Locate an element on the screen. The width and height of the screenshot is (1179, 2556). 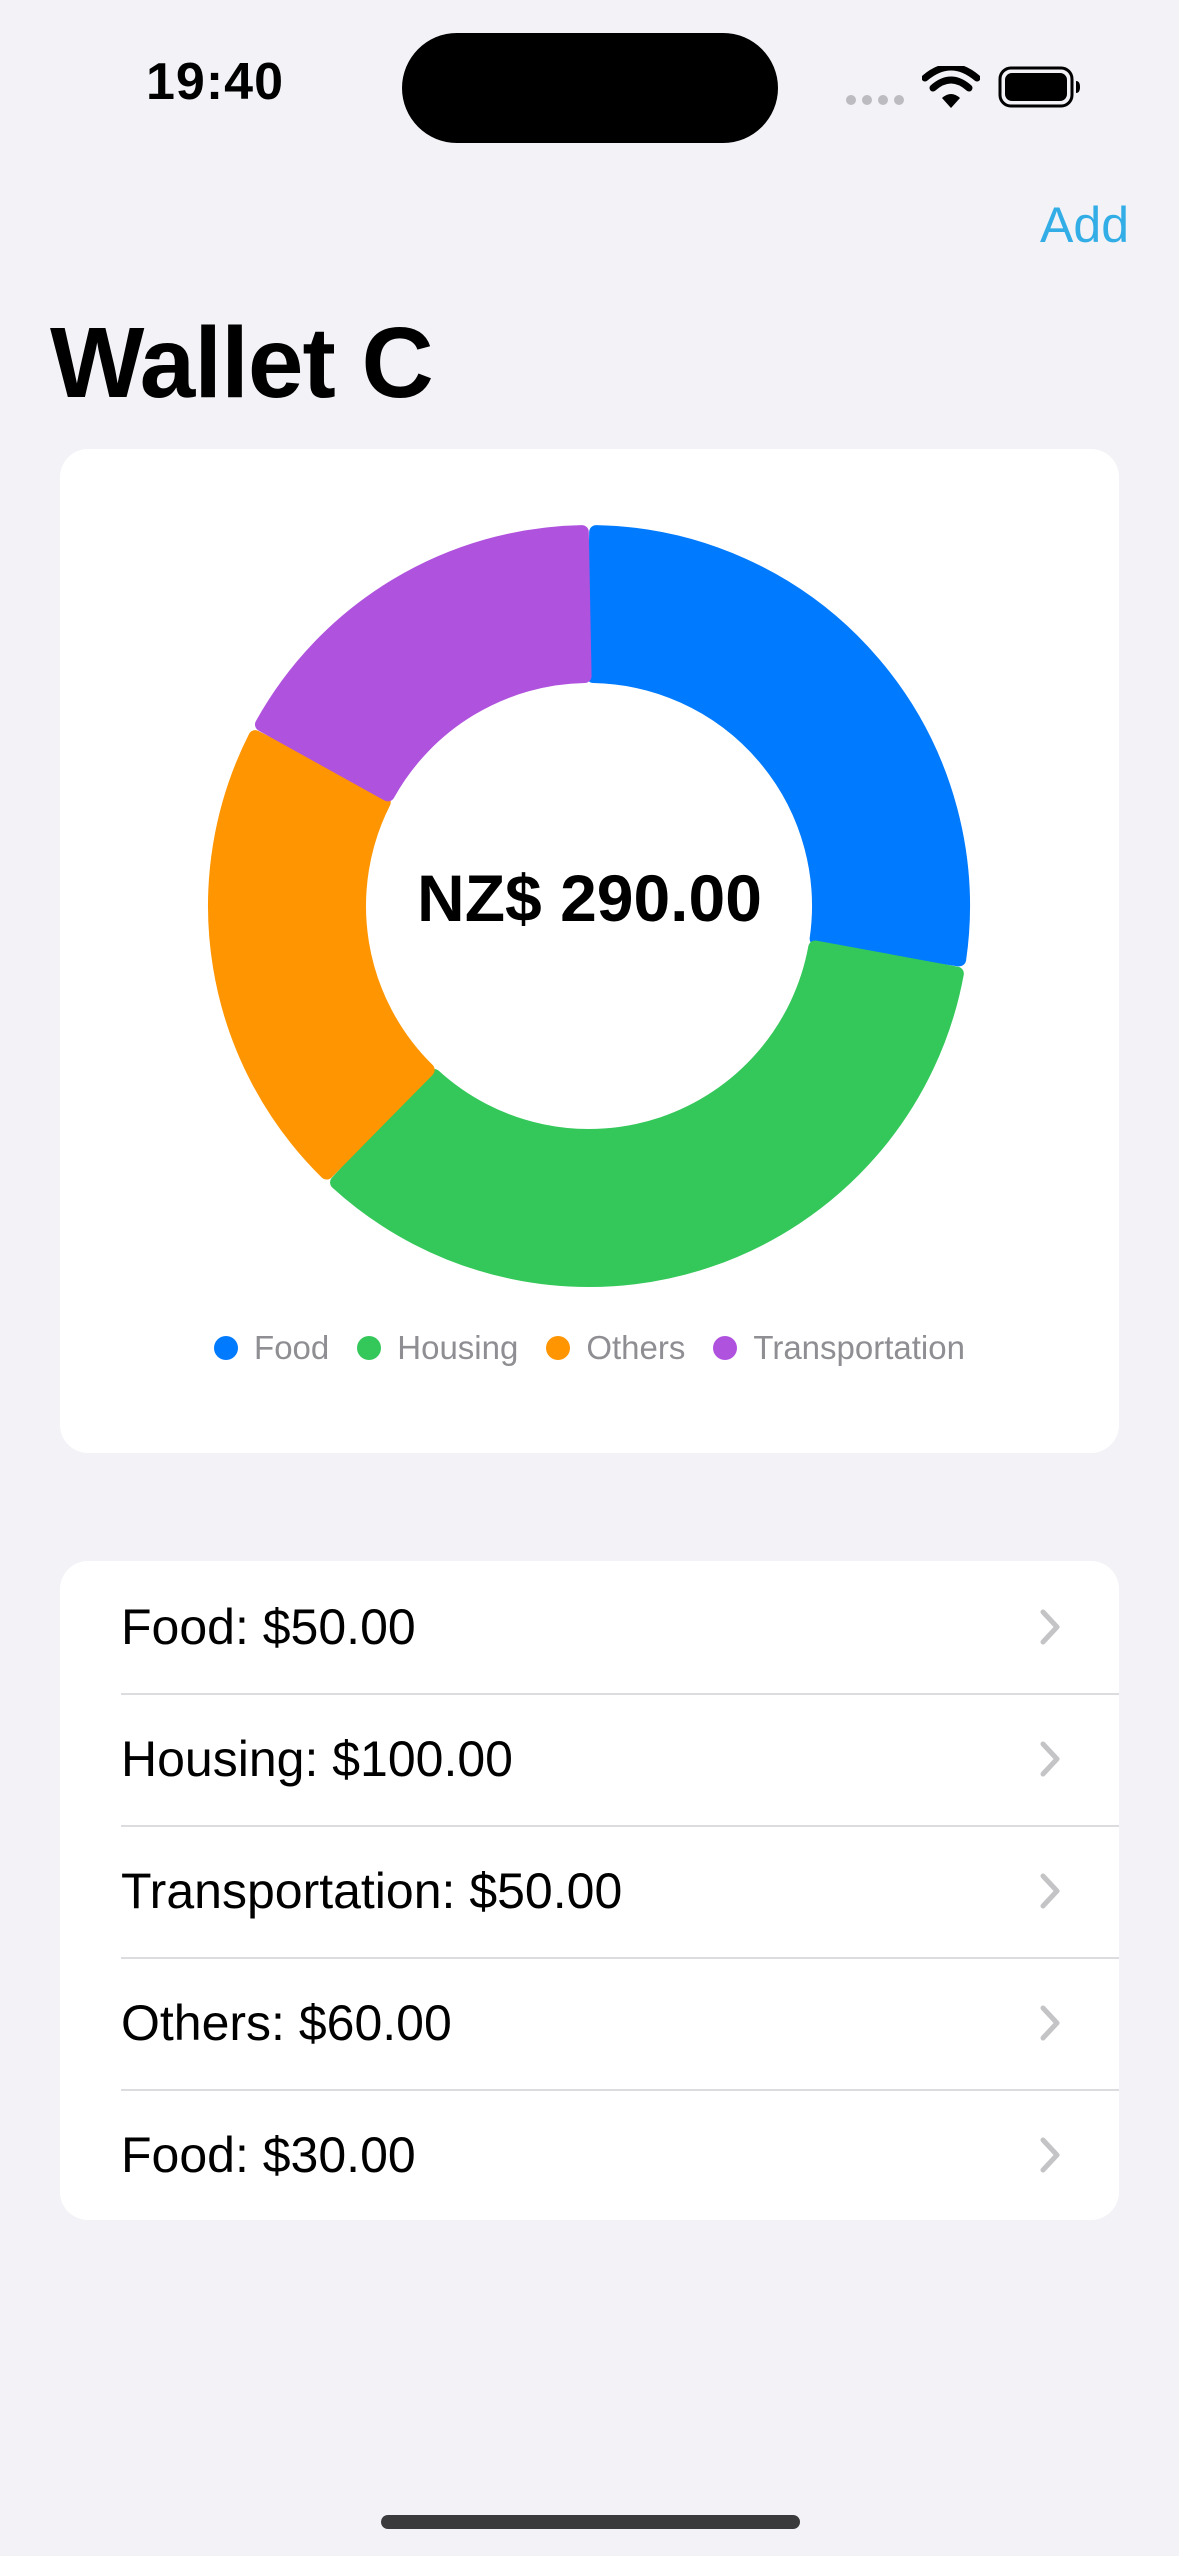
transaction-row: Housing: $100.00 is located at coordinates (589, 1759).